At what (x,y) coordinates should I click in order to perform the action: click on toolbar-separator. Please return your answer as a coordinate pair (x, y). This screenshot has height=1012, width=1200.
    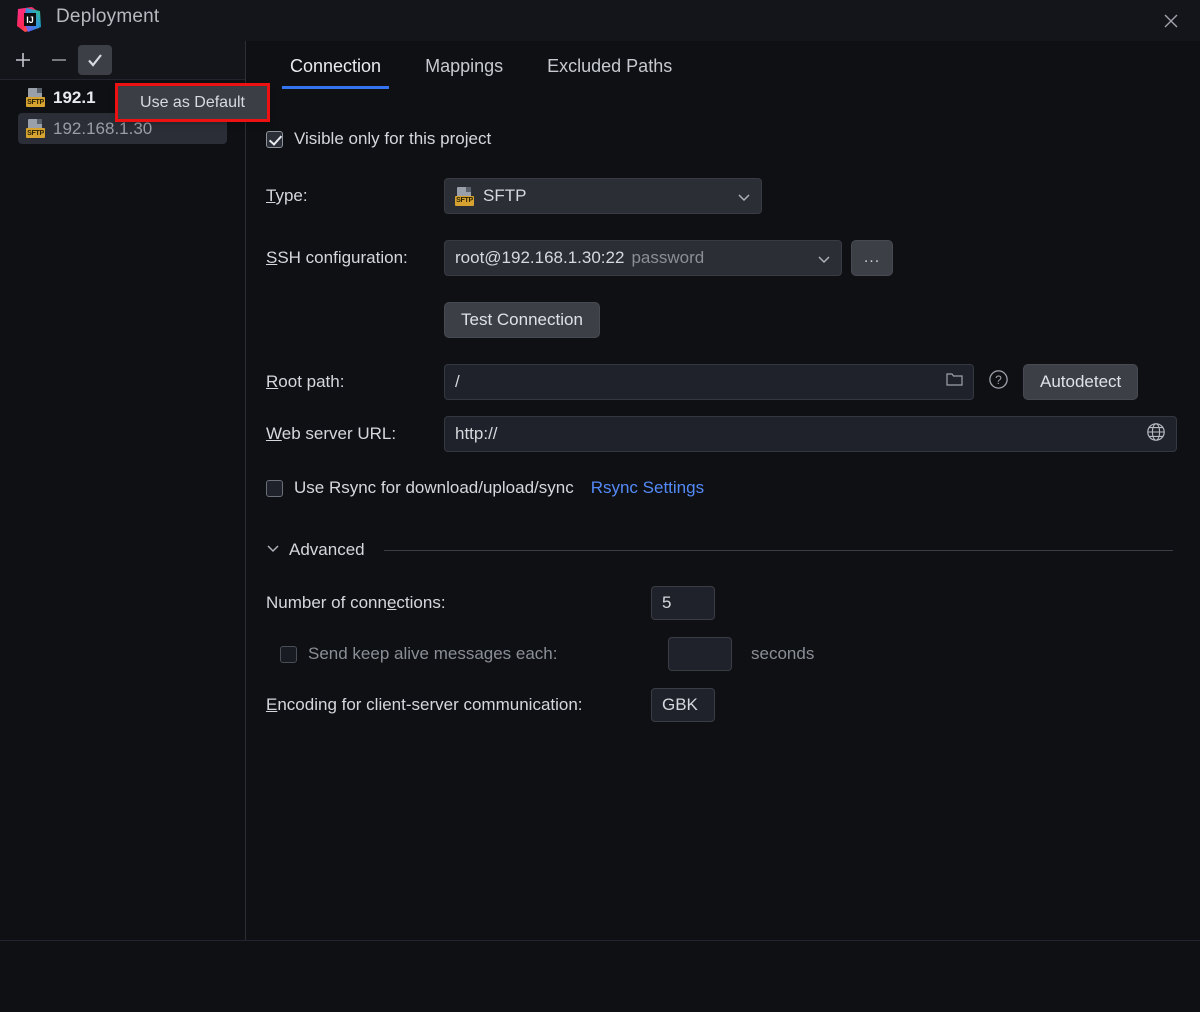
    Looking at the image, I should click on (122, 79).